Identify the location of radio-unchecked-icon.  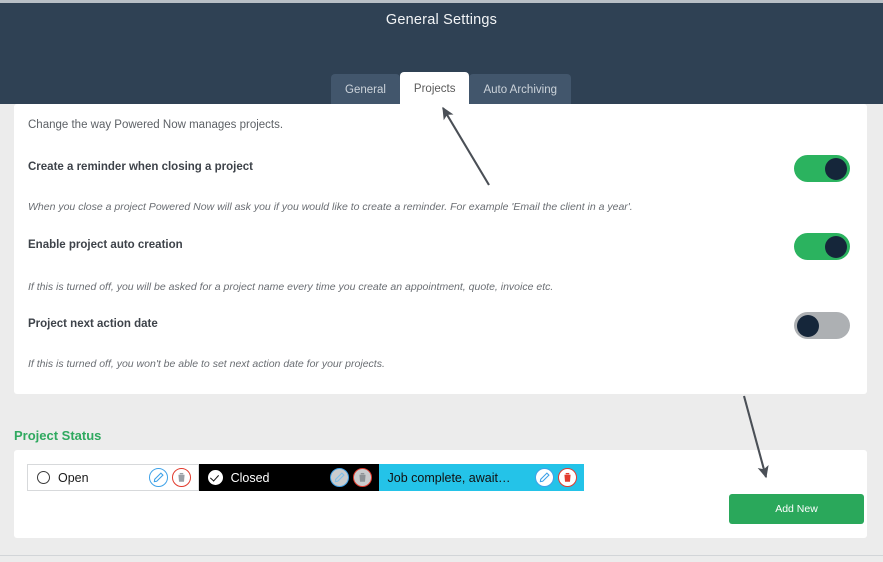
(43, 477).